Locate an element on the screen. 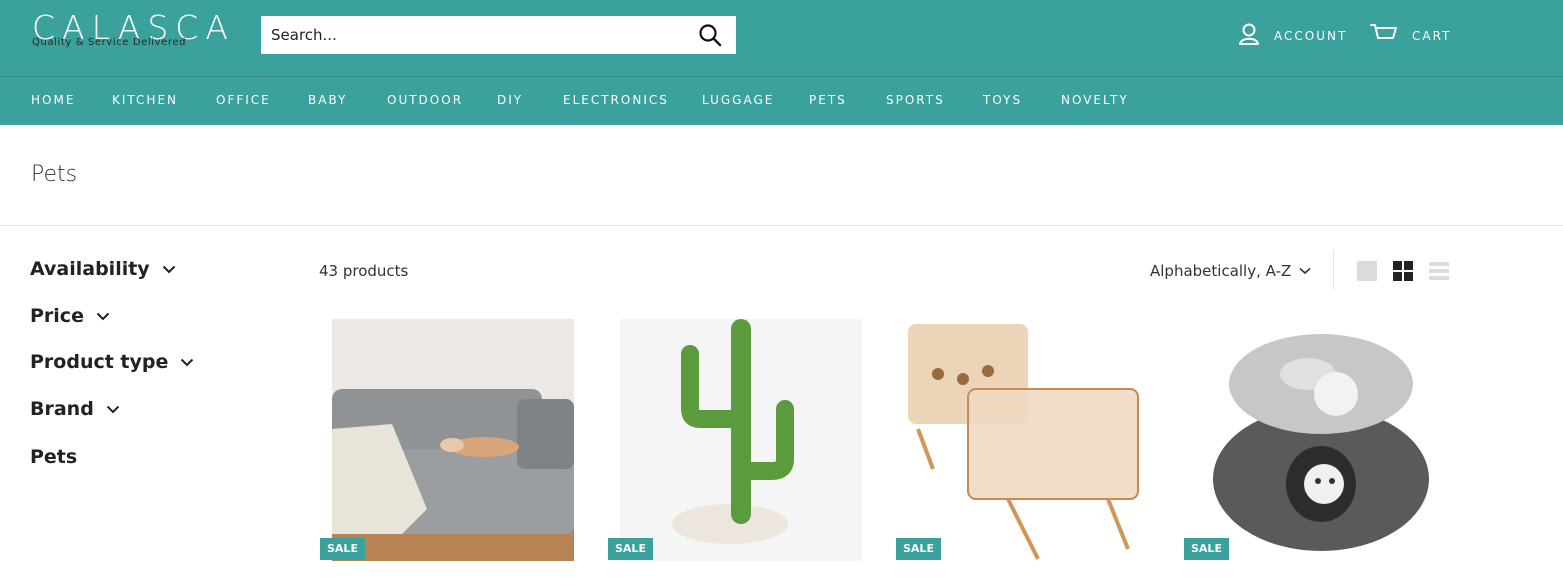 Image resolution: width=1563 pixels, height=577 pixels. sort-select: Alphabetically, A-Z is located at coordinates (1230, 271).